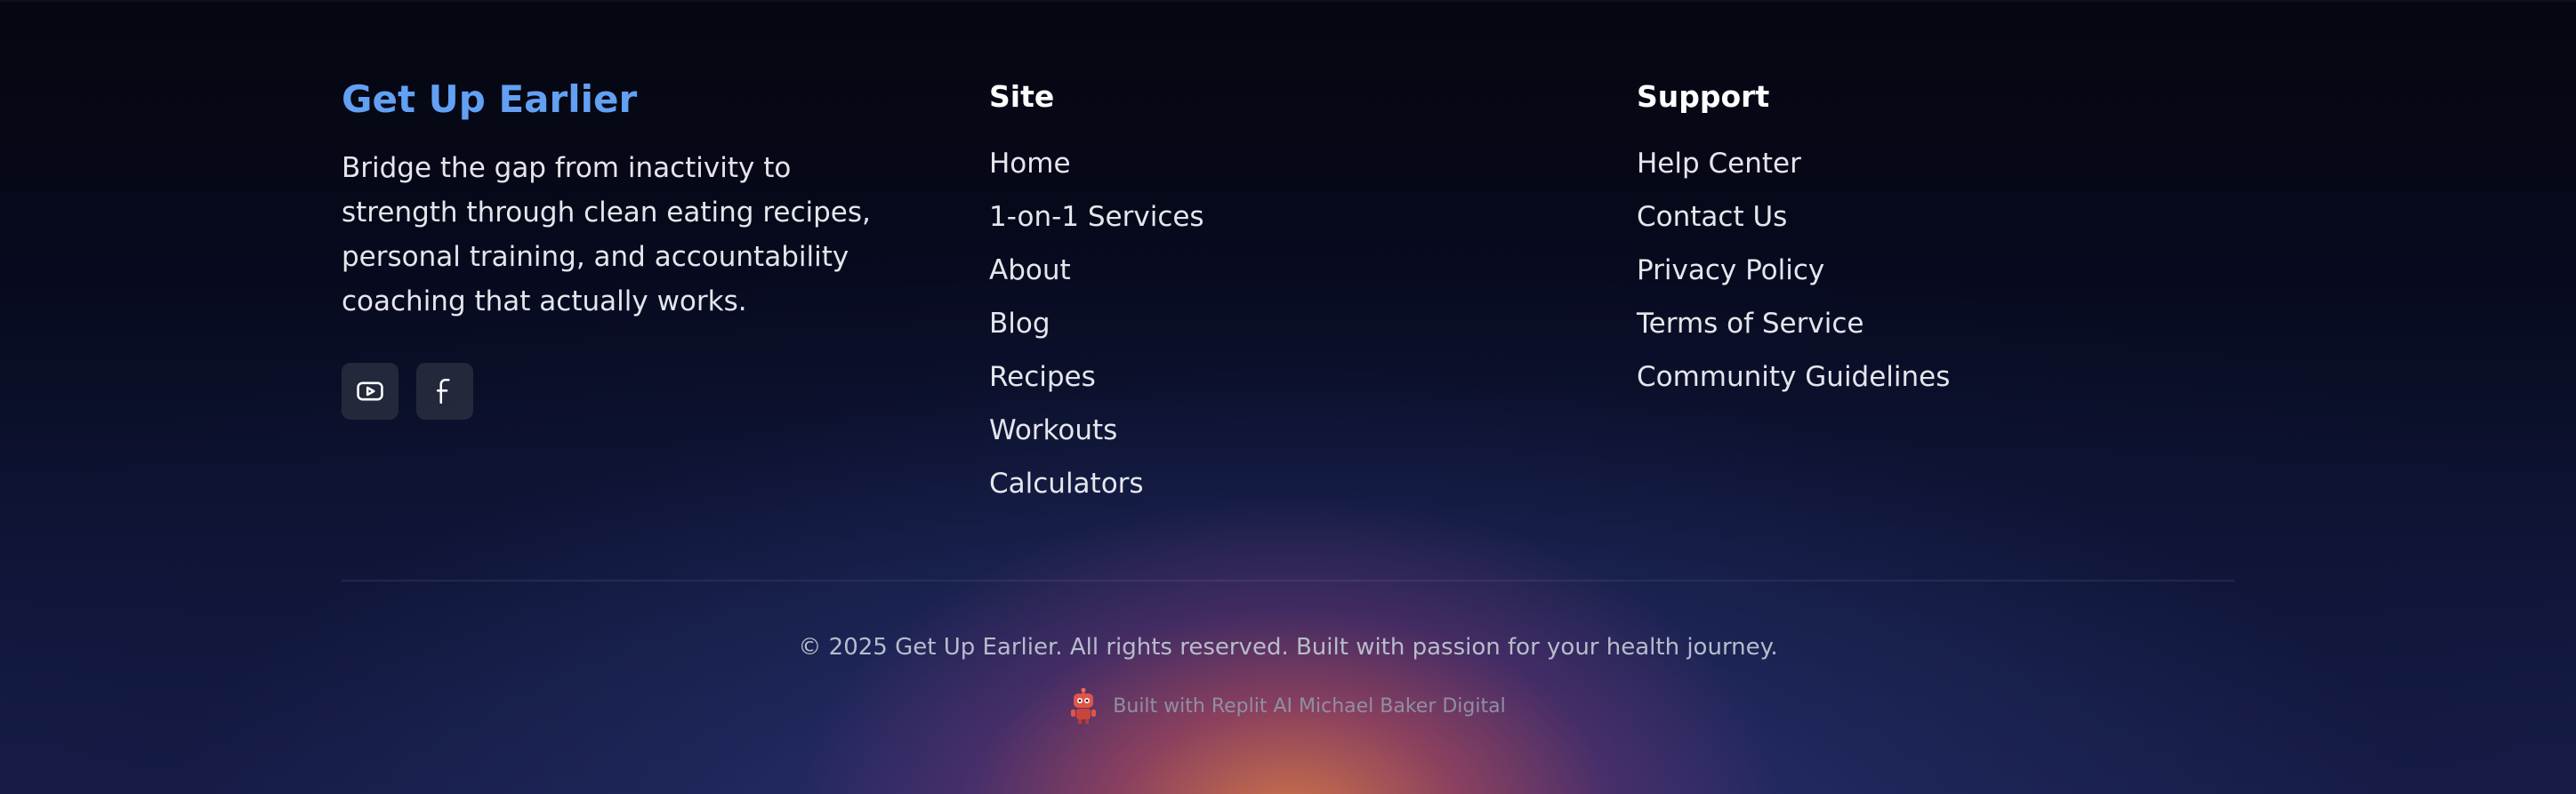  I want to click on replit-robot-icon, so click(1084, 706).